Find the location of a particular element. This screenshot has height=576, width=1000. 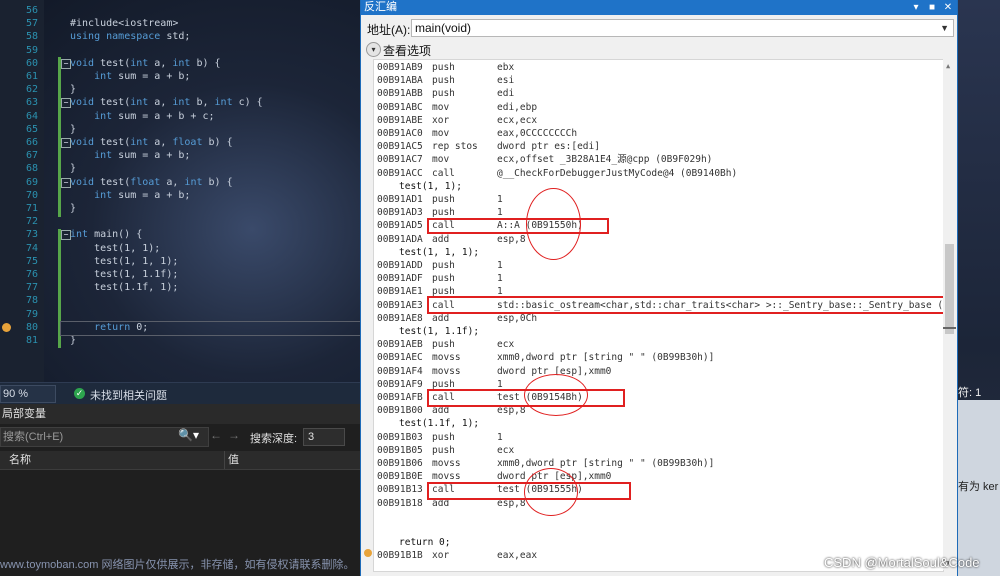

close-icon: ✕ is located at coordinates (948, 7).